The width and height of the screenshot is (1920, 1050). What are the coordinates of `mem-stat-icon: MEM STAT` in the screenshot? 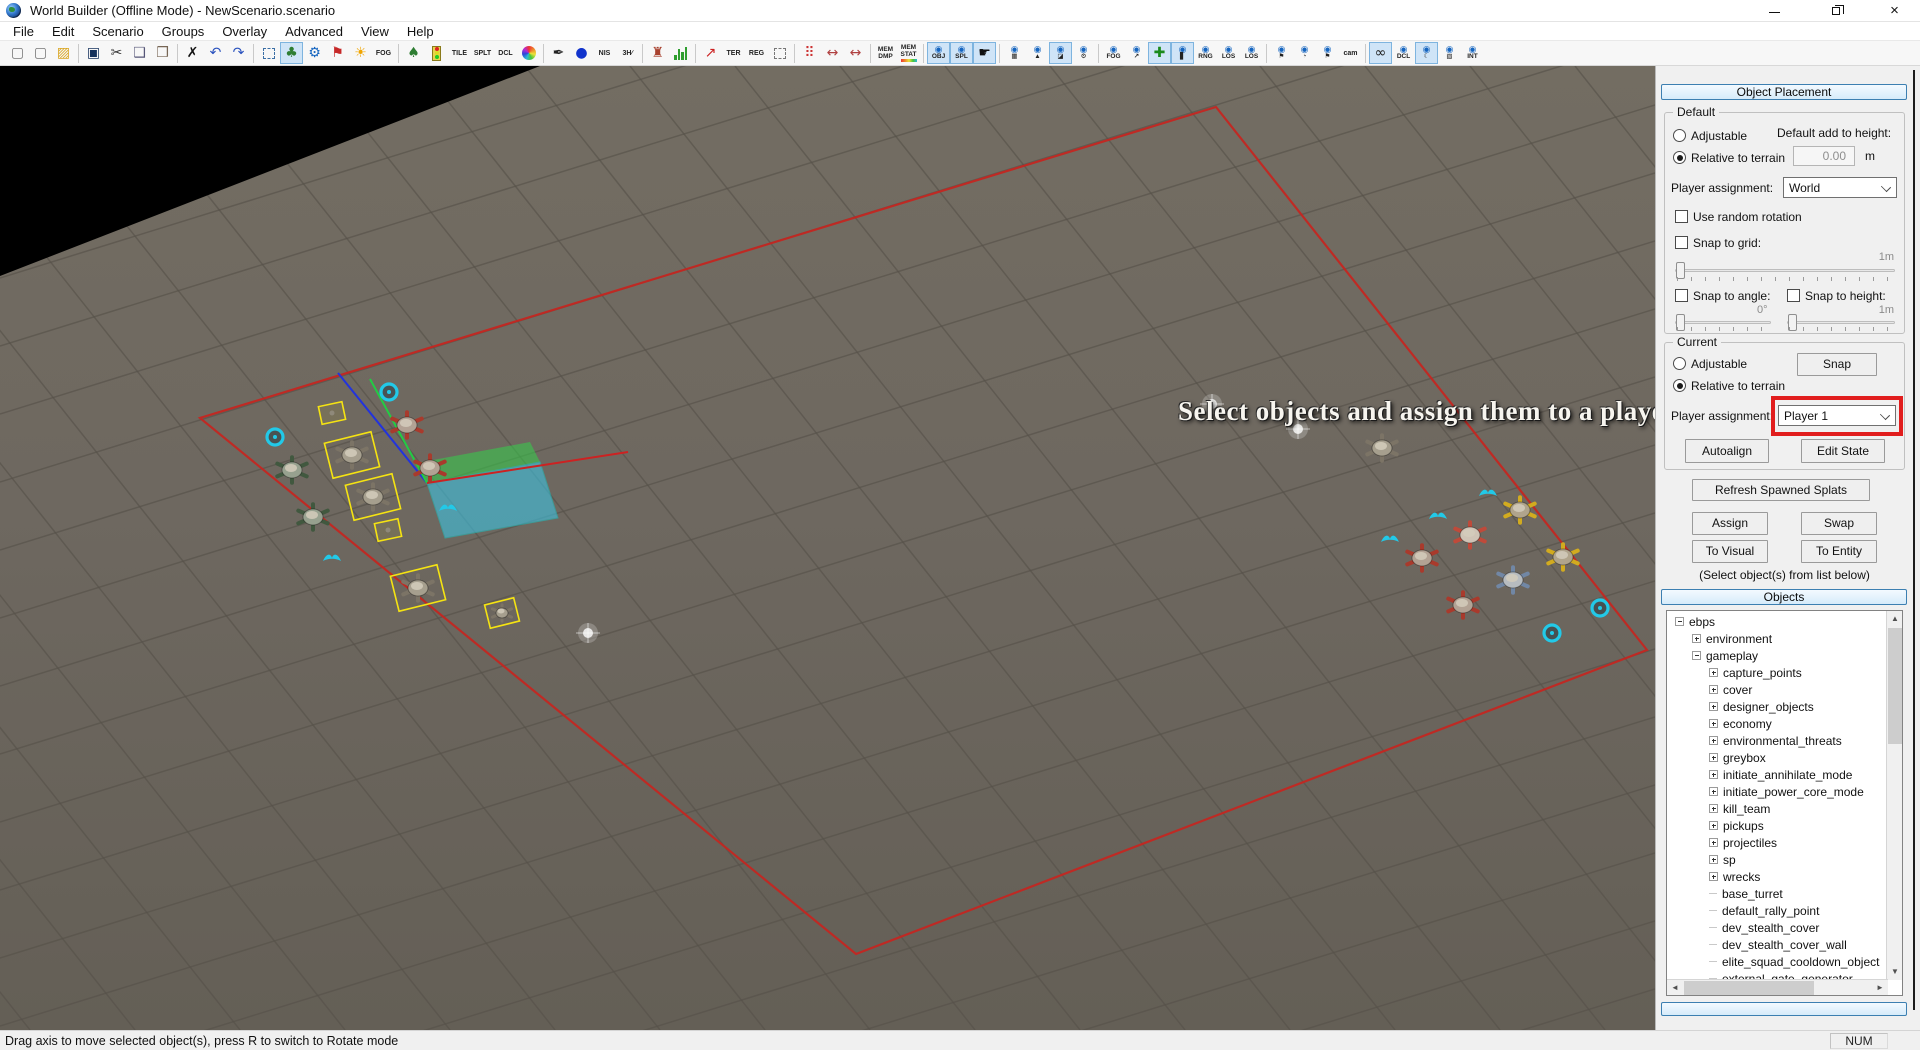 It's located at (908, 53).